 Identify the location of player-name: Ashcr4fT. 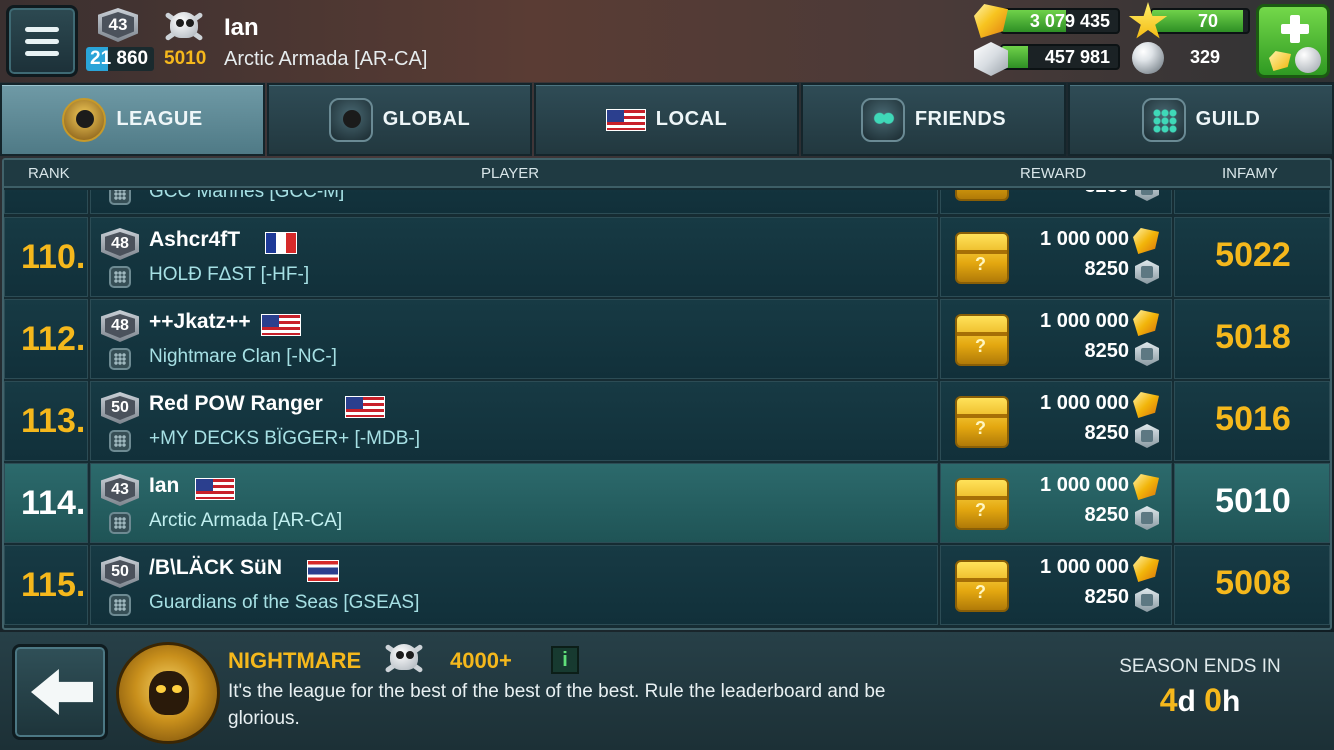
(194, 240).